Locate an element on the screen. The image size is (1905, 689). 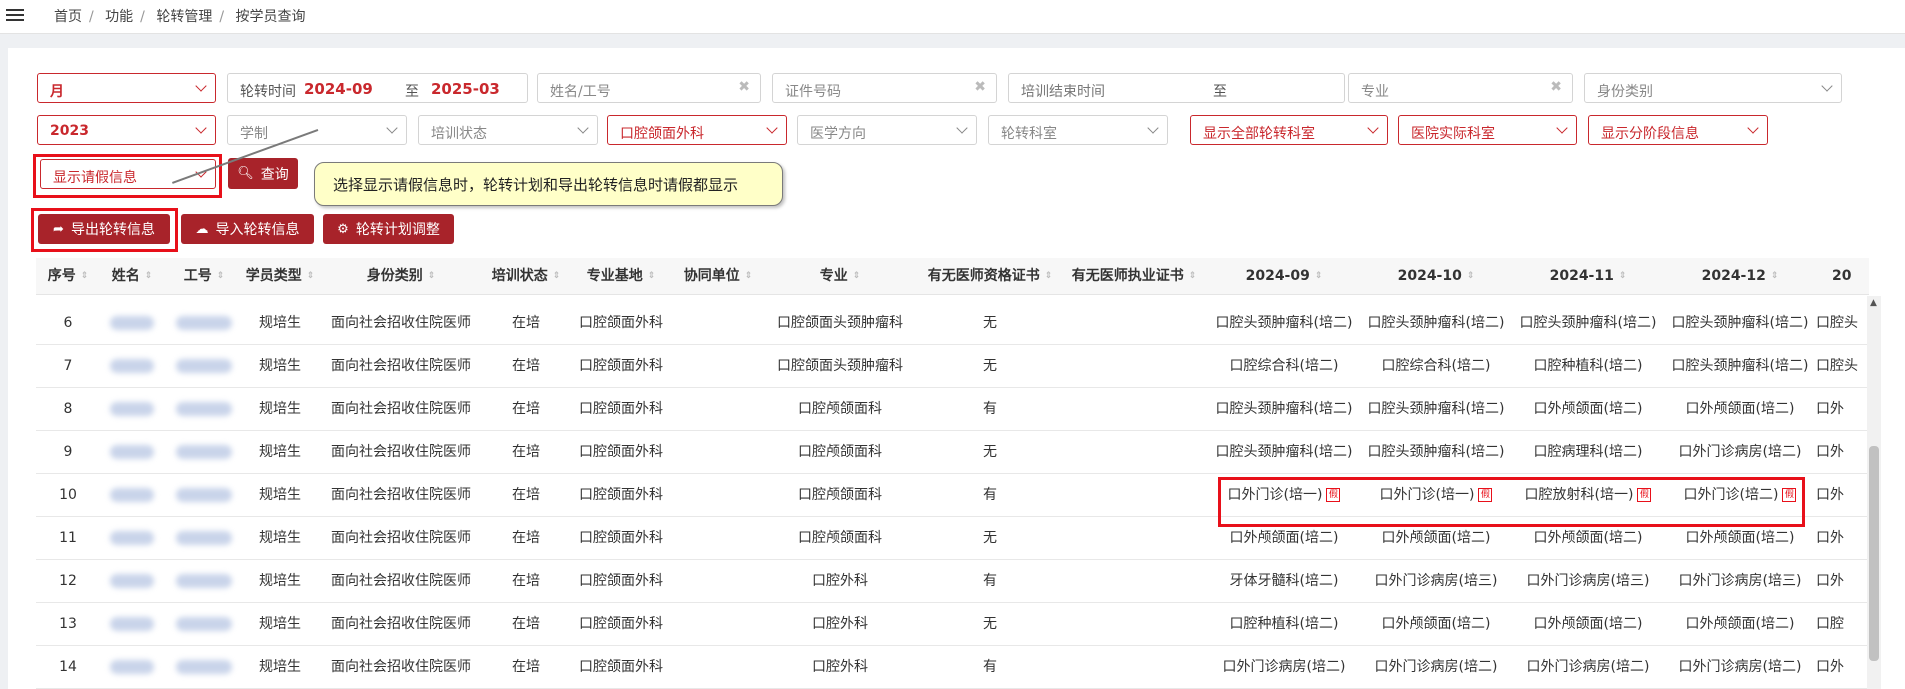
cell-no: 9 is located at coordinates (68, 452).